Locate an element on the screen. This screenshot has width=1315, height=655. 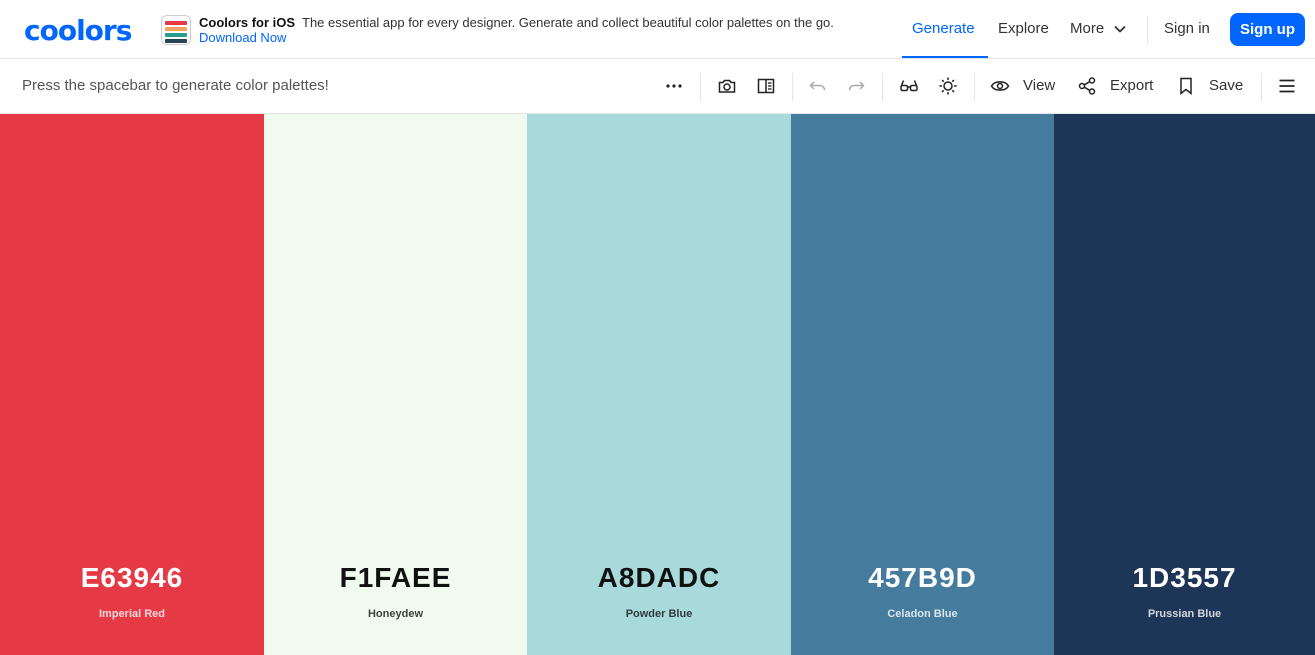
promo-title: Coolors for iOS is located at coordinates (247, 22).